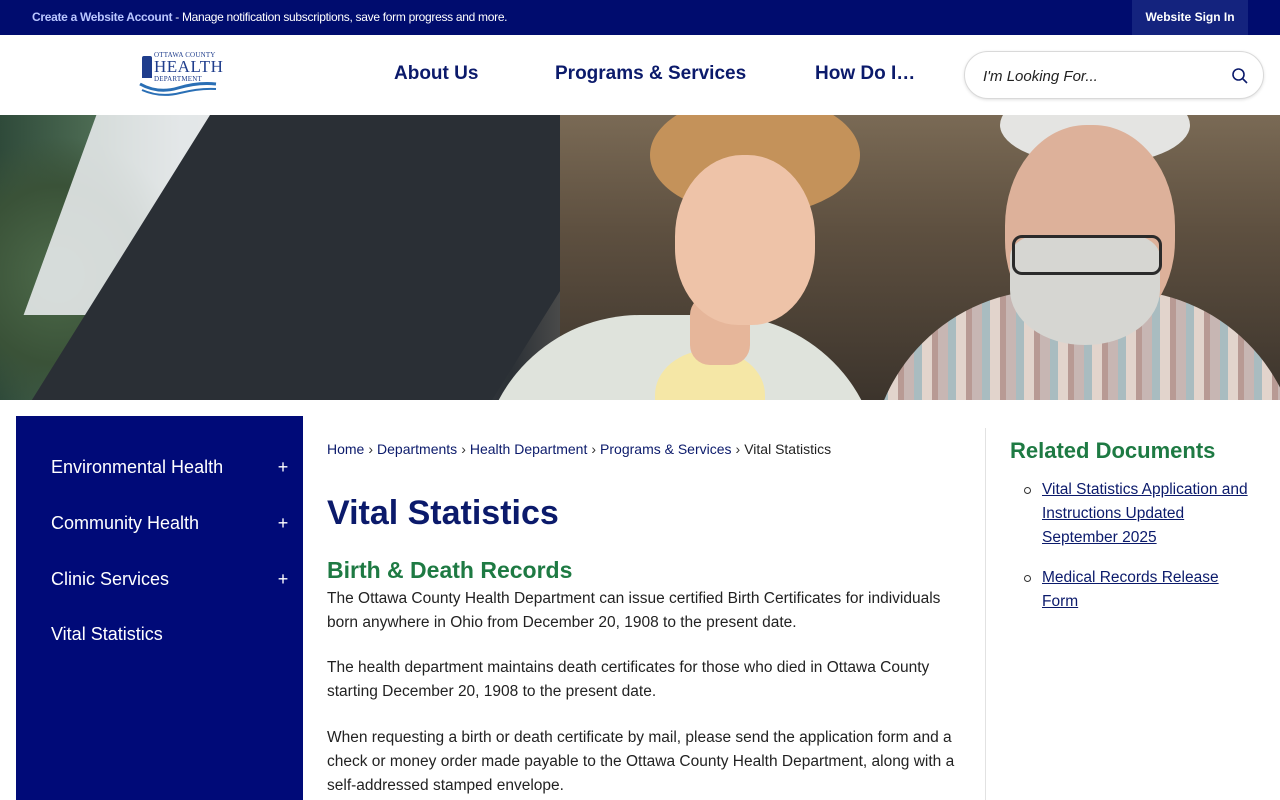 The width and height of the screenshot is (1280, 800). I want to click on website-sign-in-button: Website Sign In, so click(1190, 17).